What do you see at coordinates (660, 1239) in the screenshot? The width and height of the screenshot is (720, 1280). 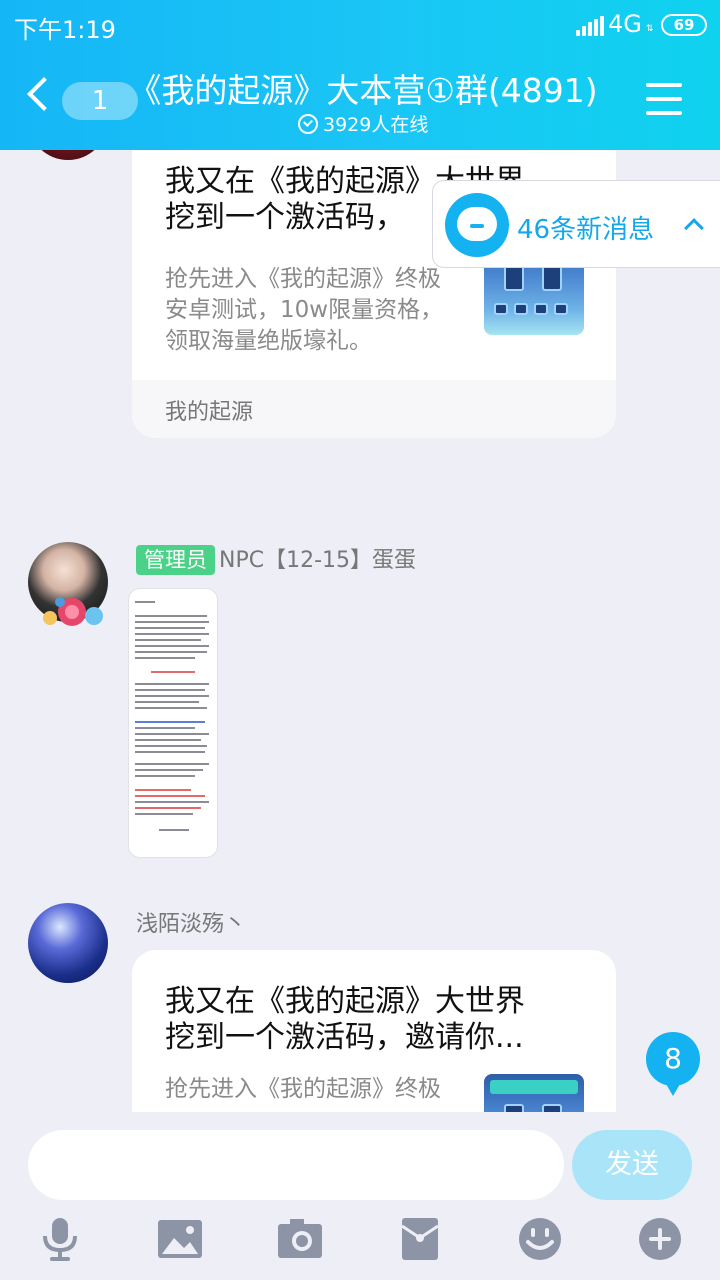 I see `plus-icon` at bounding box center [660, 1239].